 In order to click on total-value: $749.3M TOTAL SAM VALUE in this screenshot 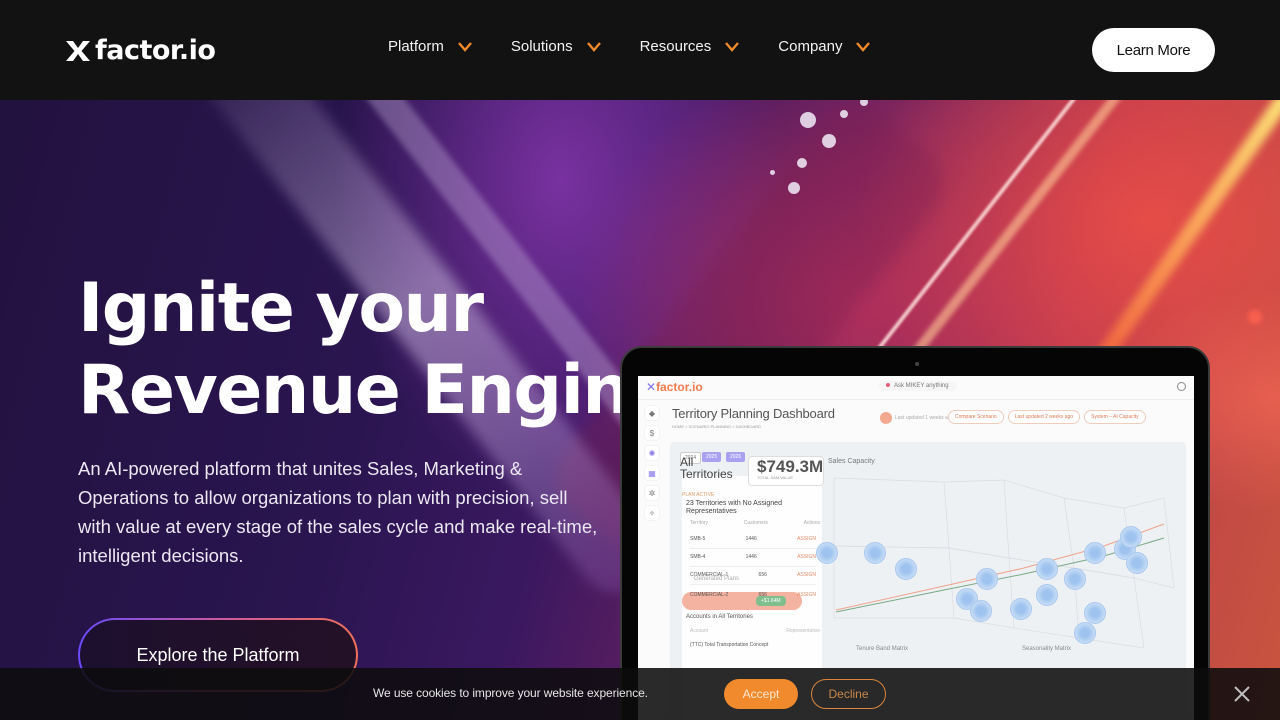, I will do `click(786, 471)`.